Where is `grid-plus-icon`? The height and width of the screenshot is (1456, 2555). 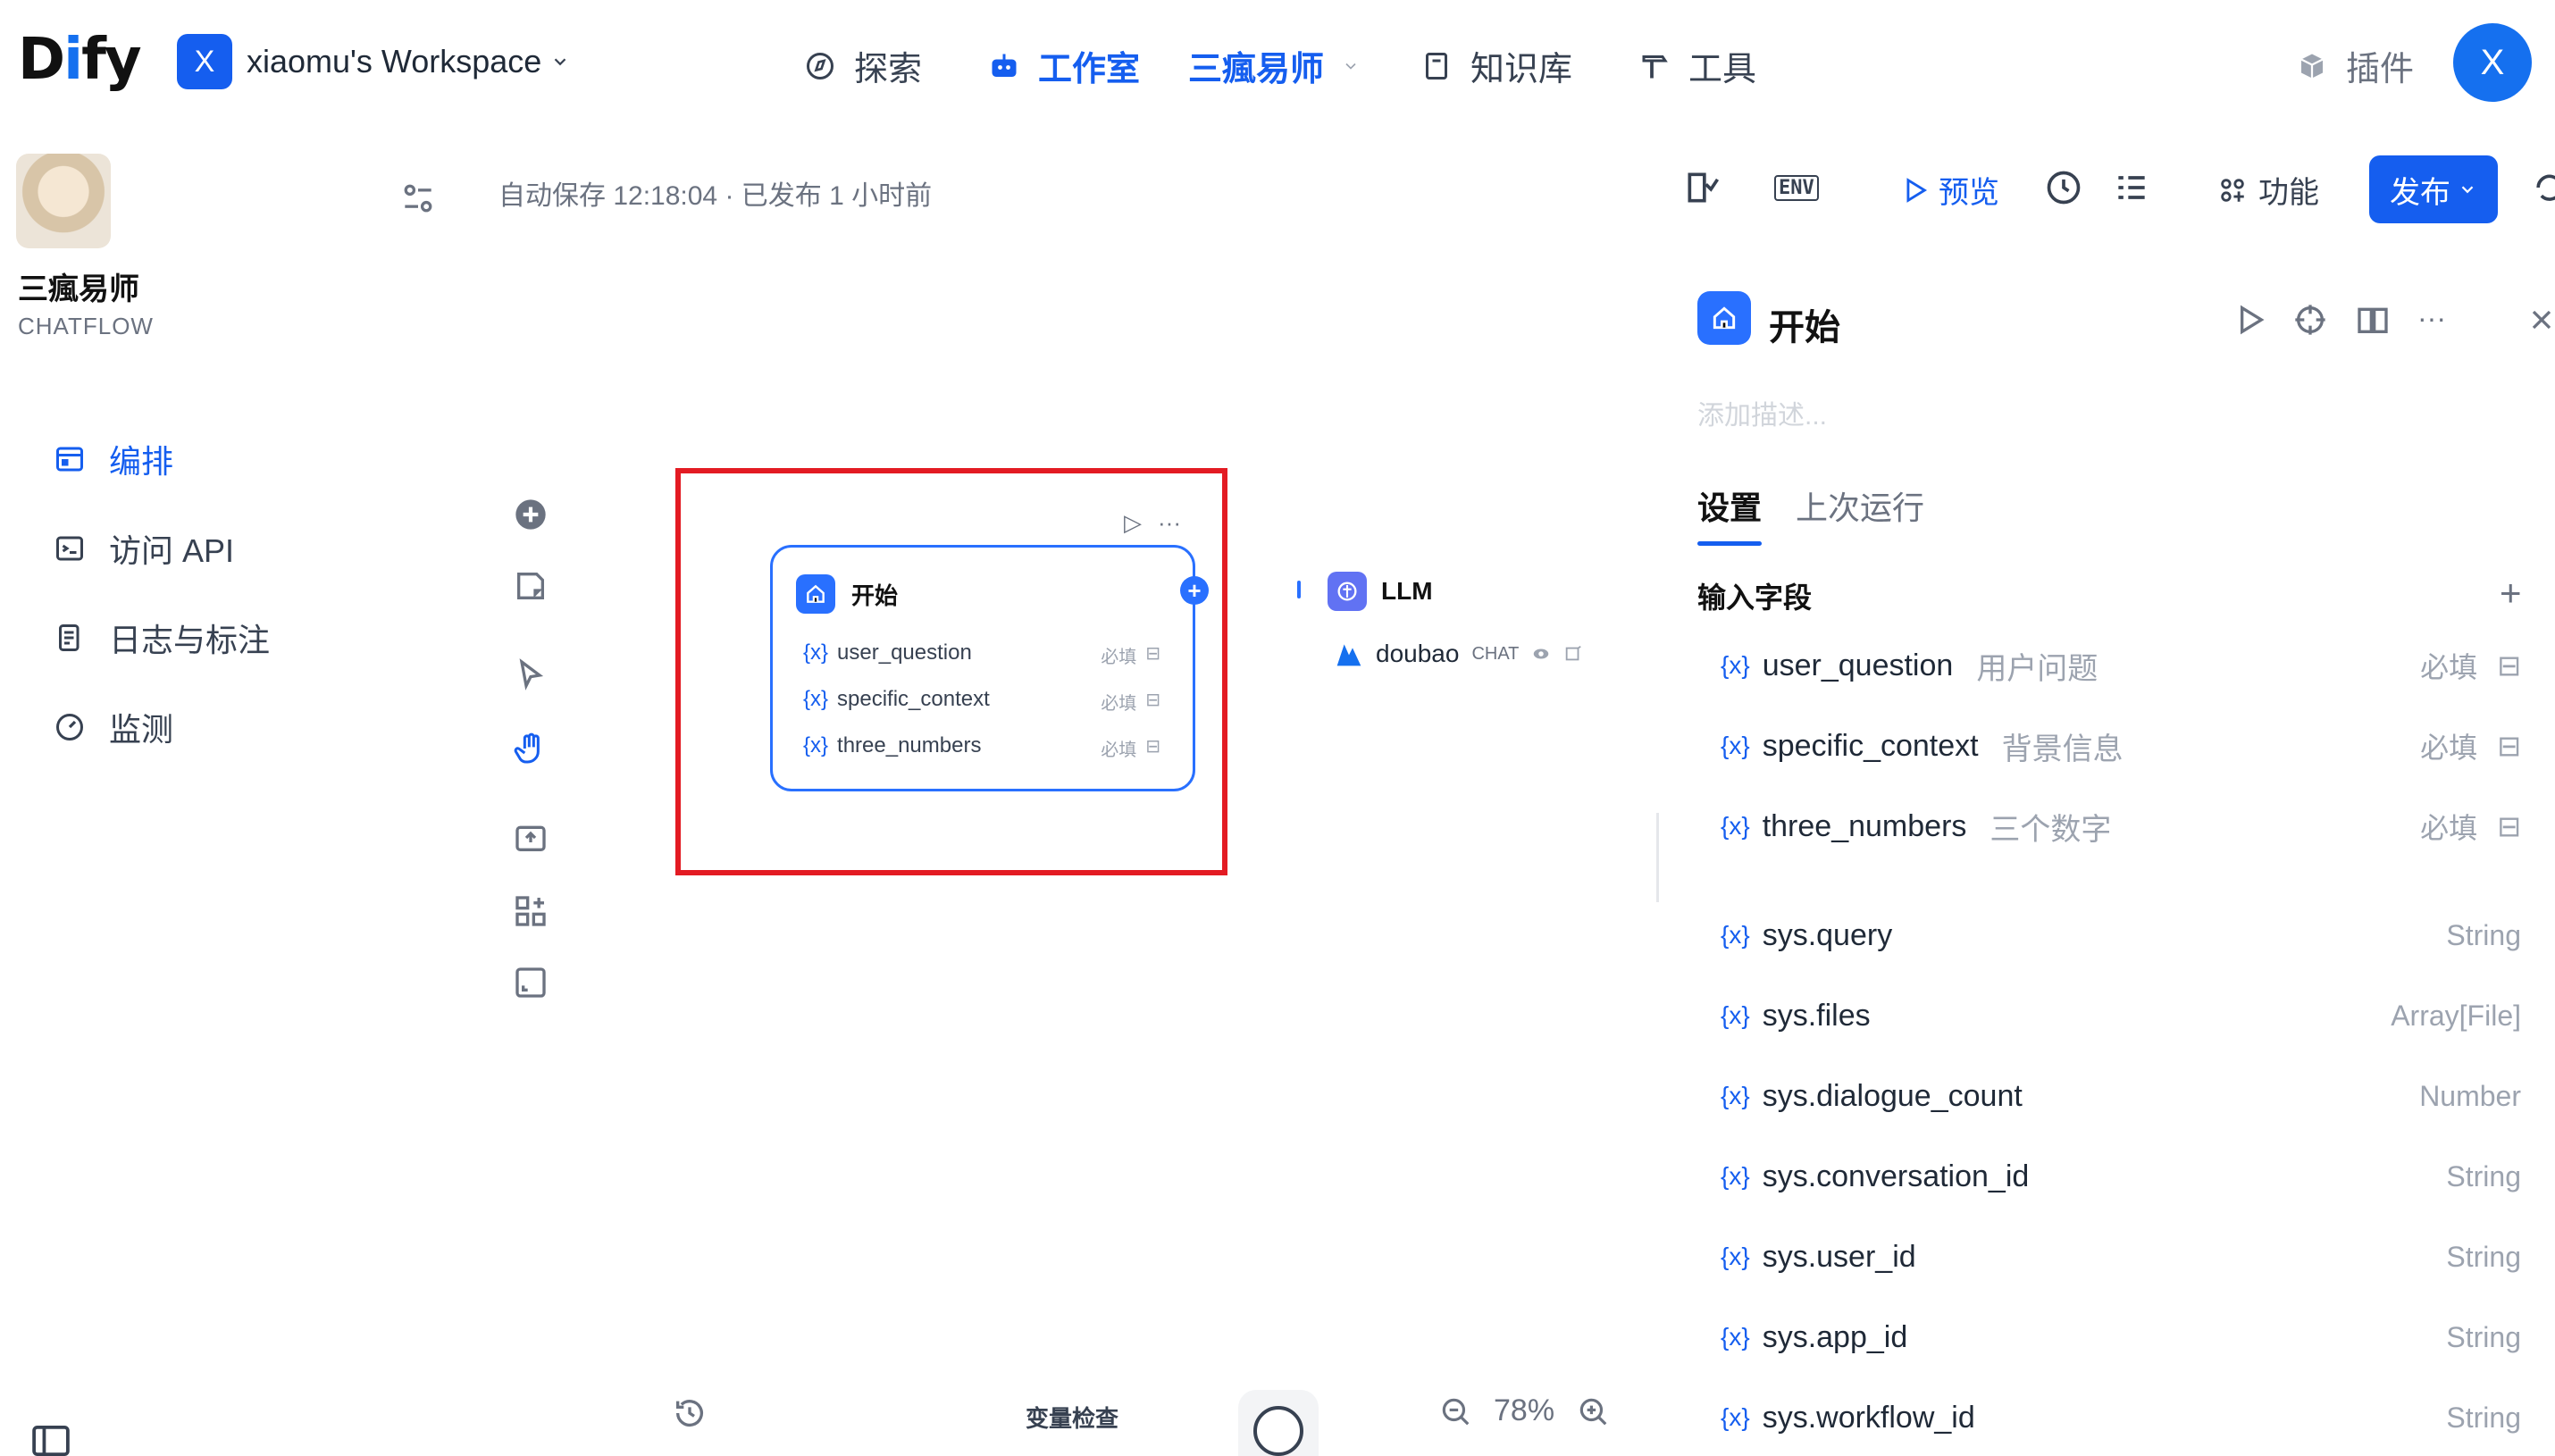
grid-plus-icon is located at coordinates (2232, 190).